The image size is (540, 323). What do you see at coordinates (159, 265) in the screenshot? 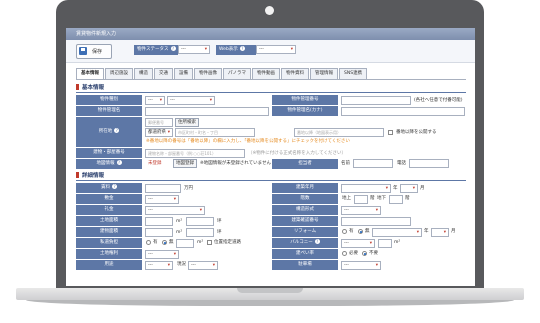
I see `zoning-select: --- ▾` at bounding box center [159, 265].